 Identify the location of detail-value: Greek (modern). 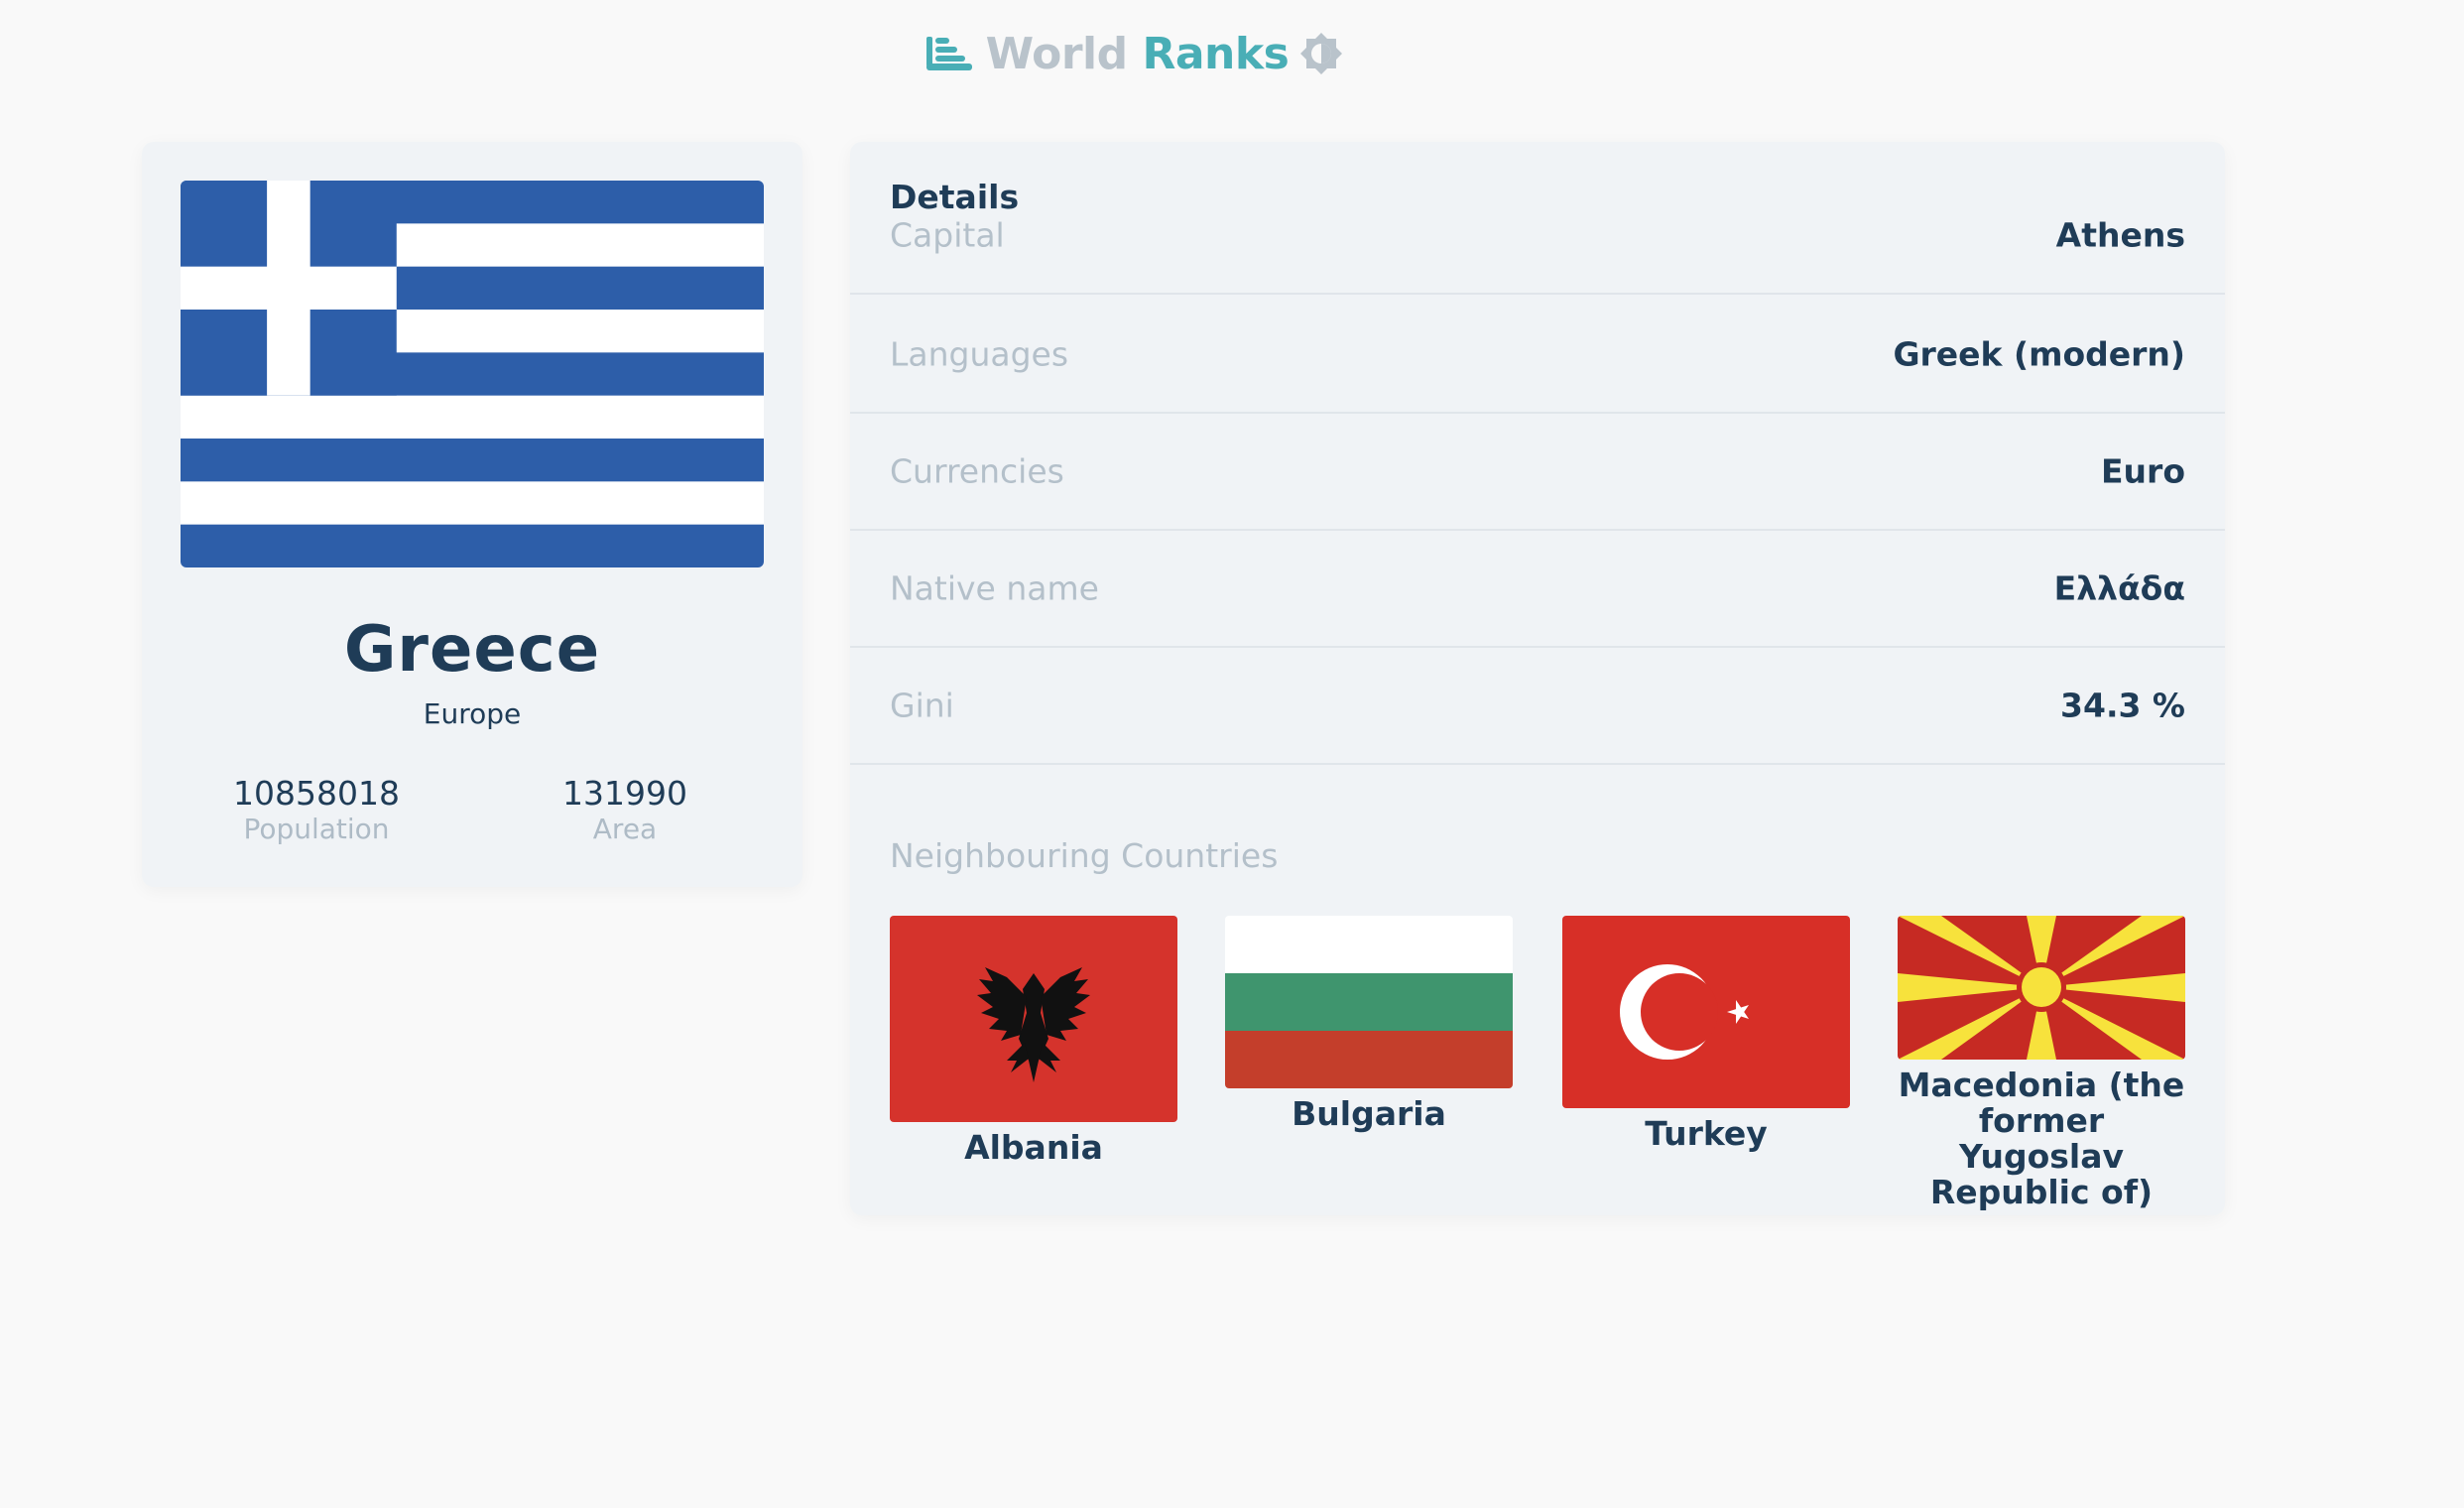
(2039, 354).